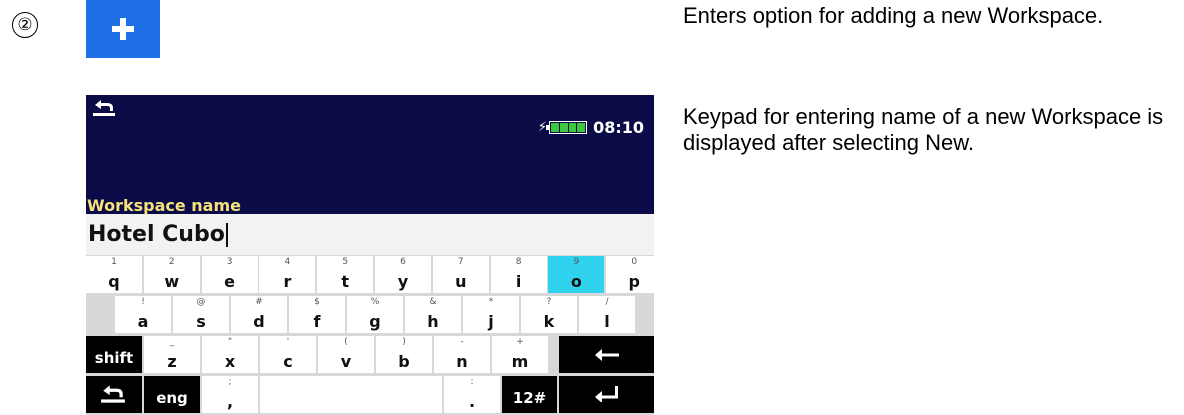 Image resolution: width=1184 pixels, height=415 pixels. I want to click on key-secondary-label: /, so click(607, 302).